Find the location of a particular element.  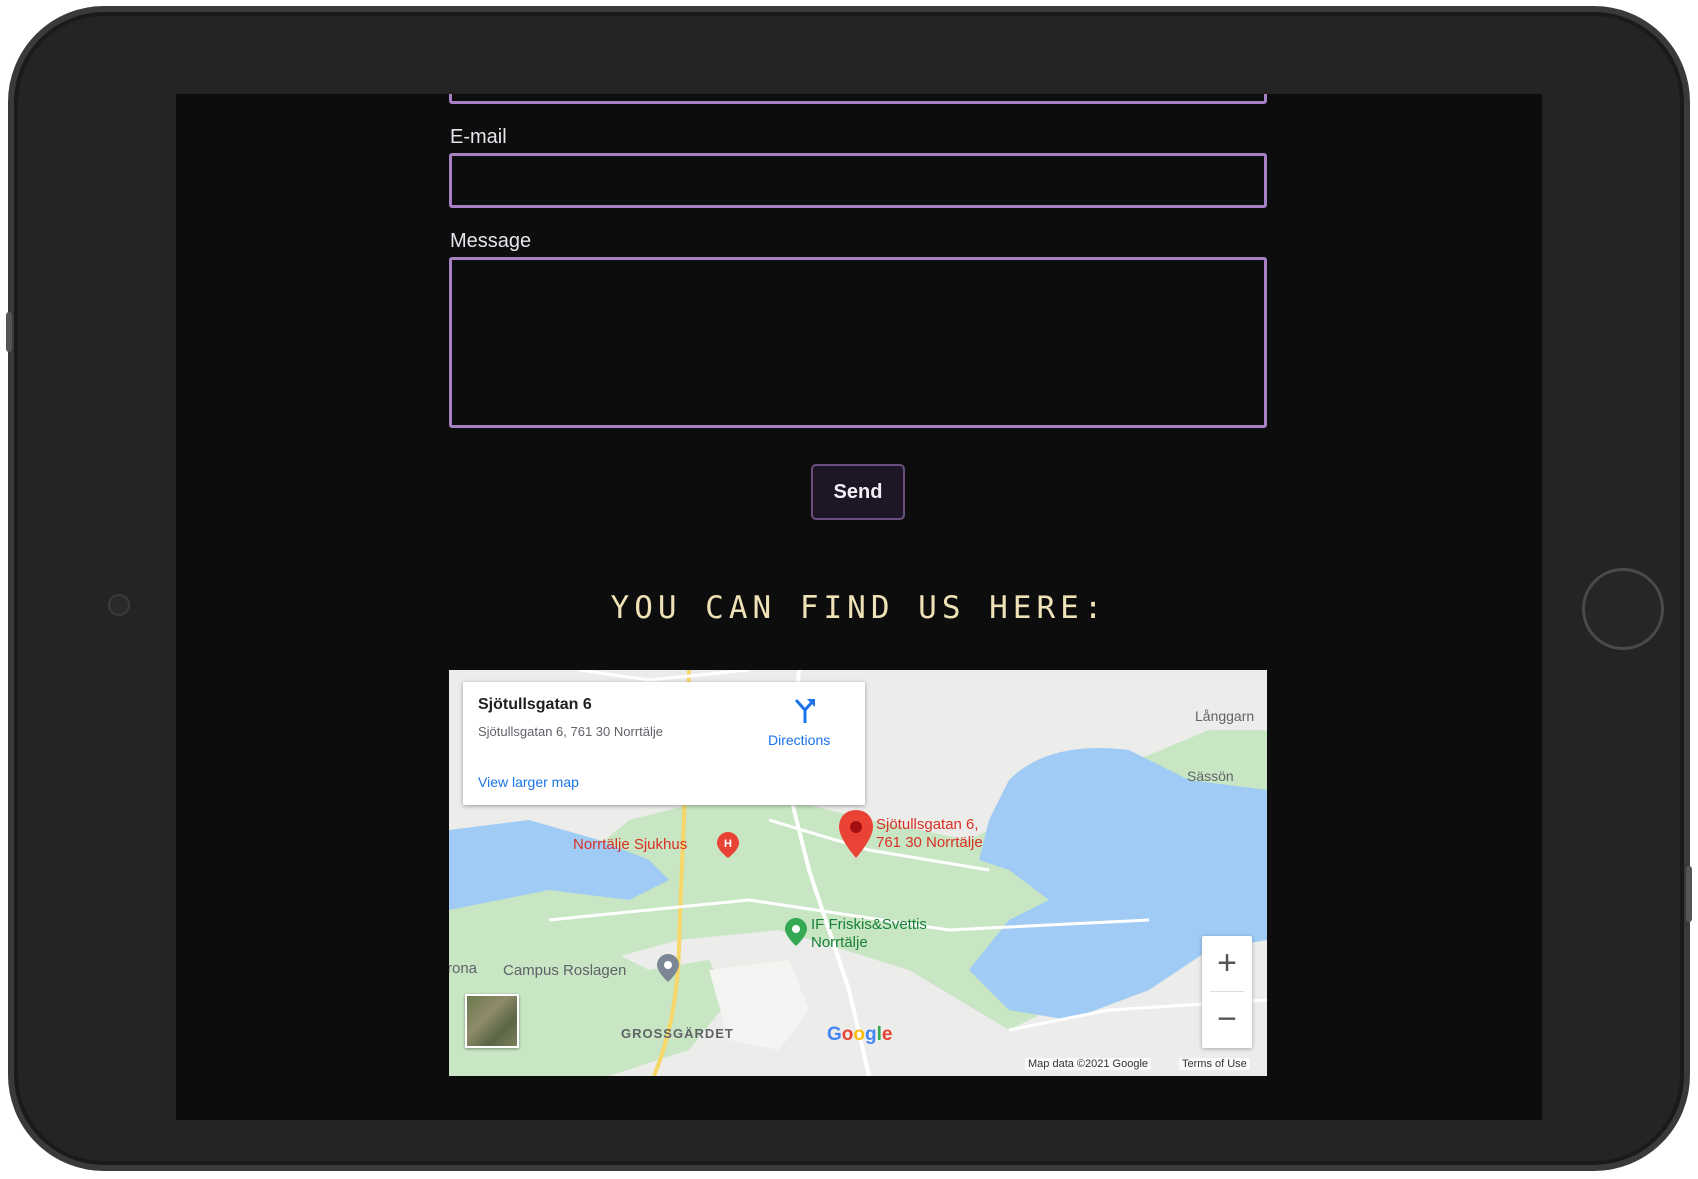

volume-button is located at coordinates (9, 332).